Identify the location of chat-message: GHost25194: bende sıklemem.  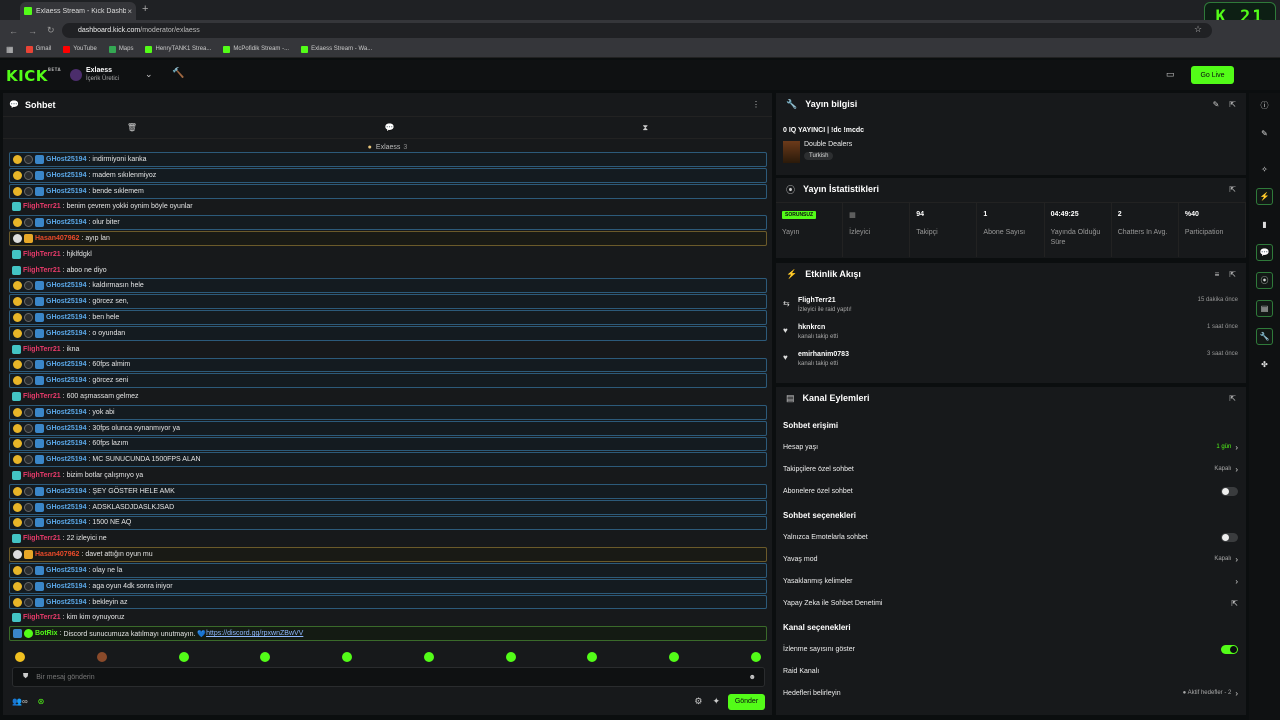
(388, 191).